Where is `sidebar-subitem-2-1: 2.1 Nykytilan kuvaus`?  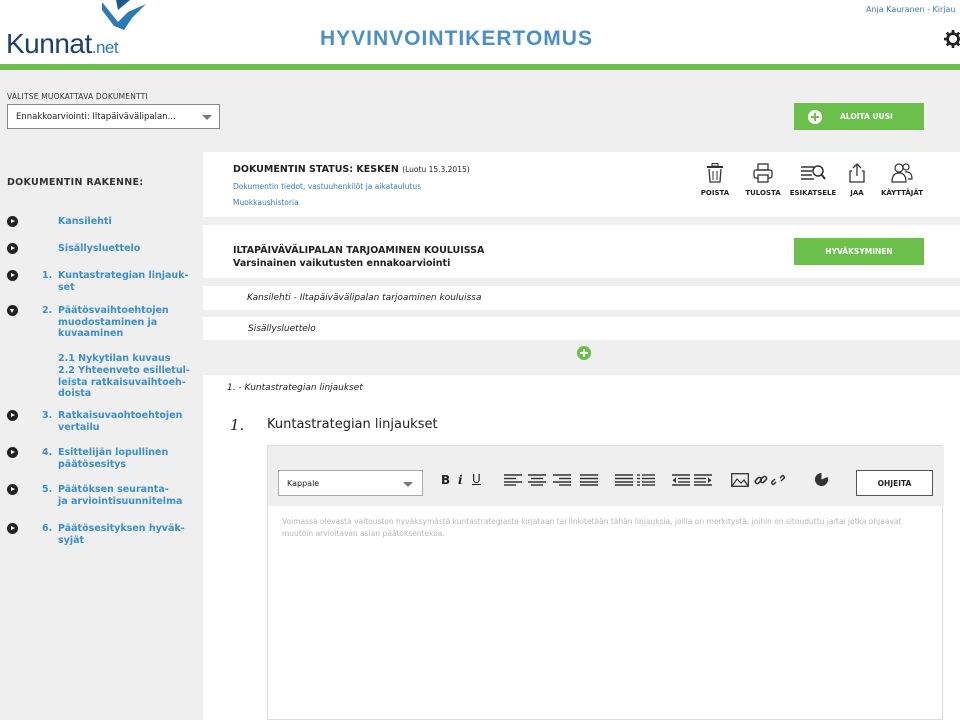 sidebar-subitem-2-1: 2.1 Nykytilan kuvaus is located at coordinates (130, 359).